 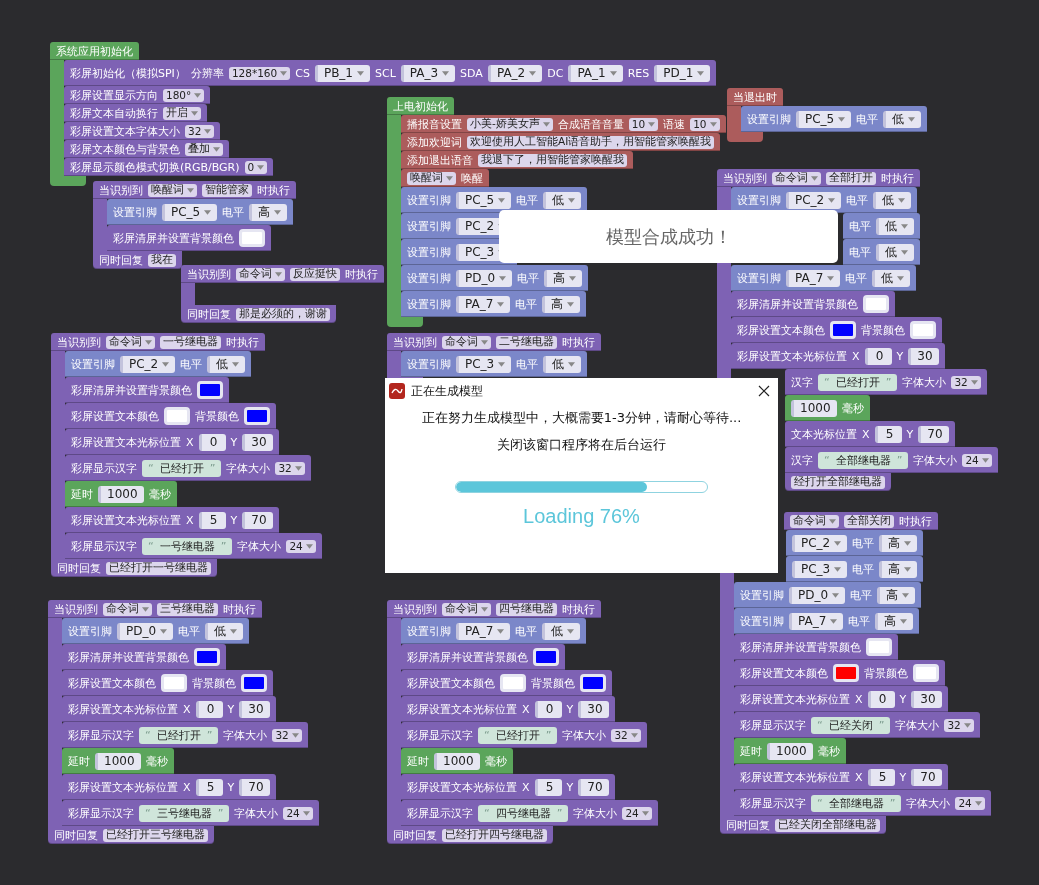 I want to click on event-block: 当识别到 唤醒词 智能管家 时执行, so click(x=194, y=190).